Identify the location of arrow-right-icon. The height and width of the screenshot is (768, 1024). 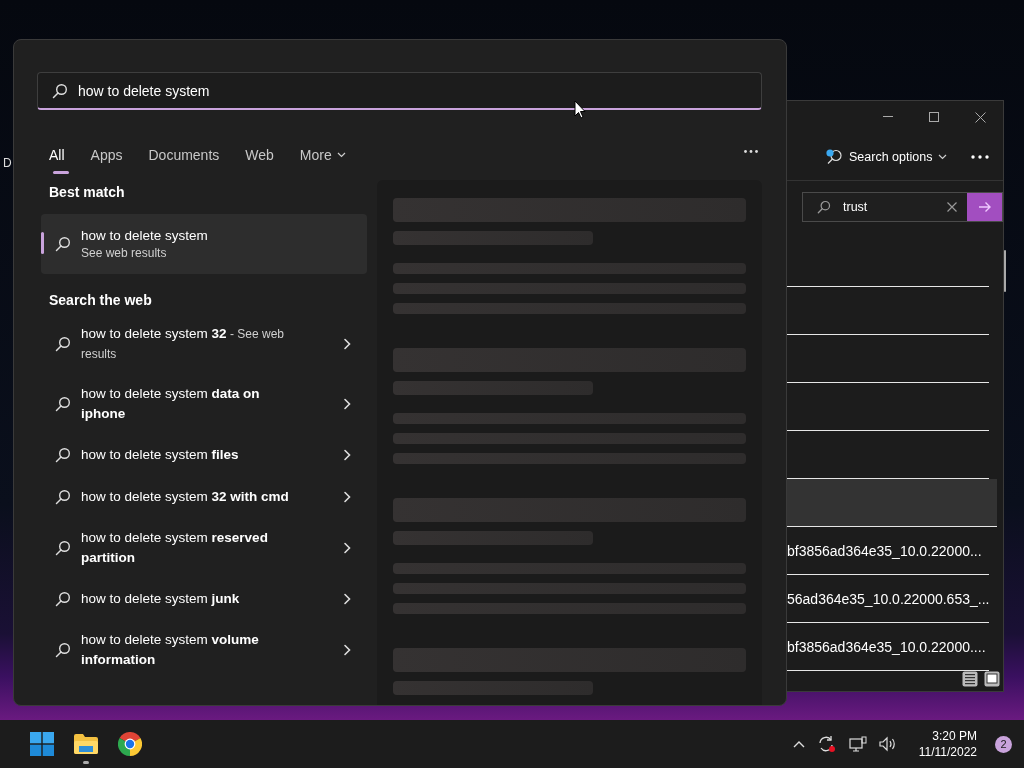
(984, 207).